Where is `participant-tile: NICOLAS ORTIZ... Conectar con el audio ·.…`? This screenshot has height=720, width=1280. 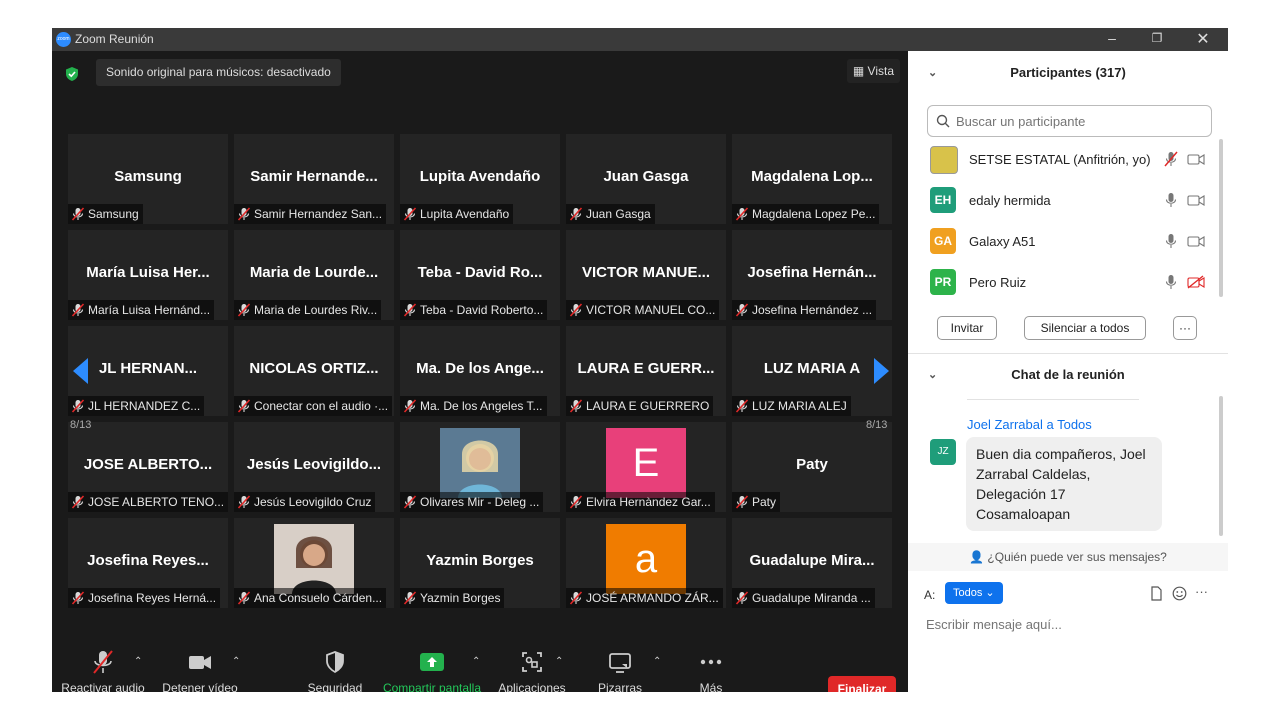 participant-tile: NICOLAS ORTIZ... Conectar con el audio ·.… is located at coordinates (314, 371).